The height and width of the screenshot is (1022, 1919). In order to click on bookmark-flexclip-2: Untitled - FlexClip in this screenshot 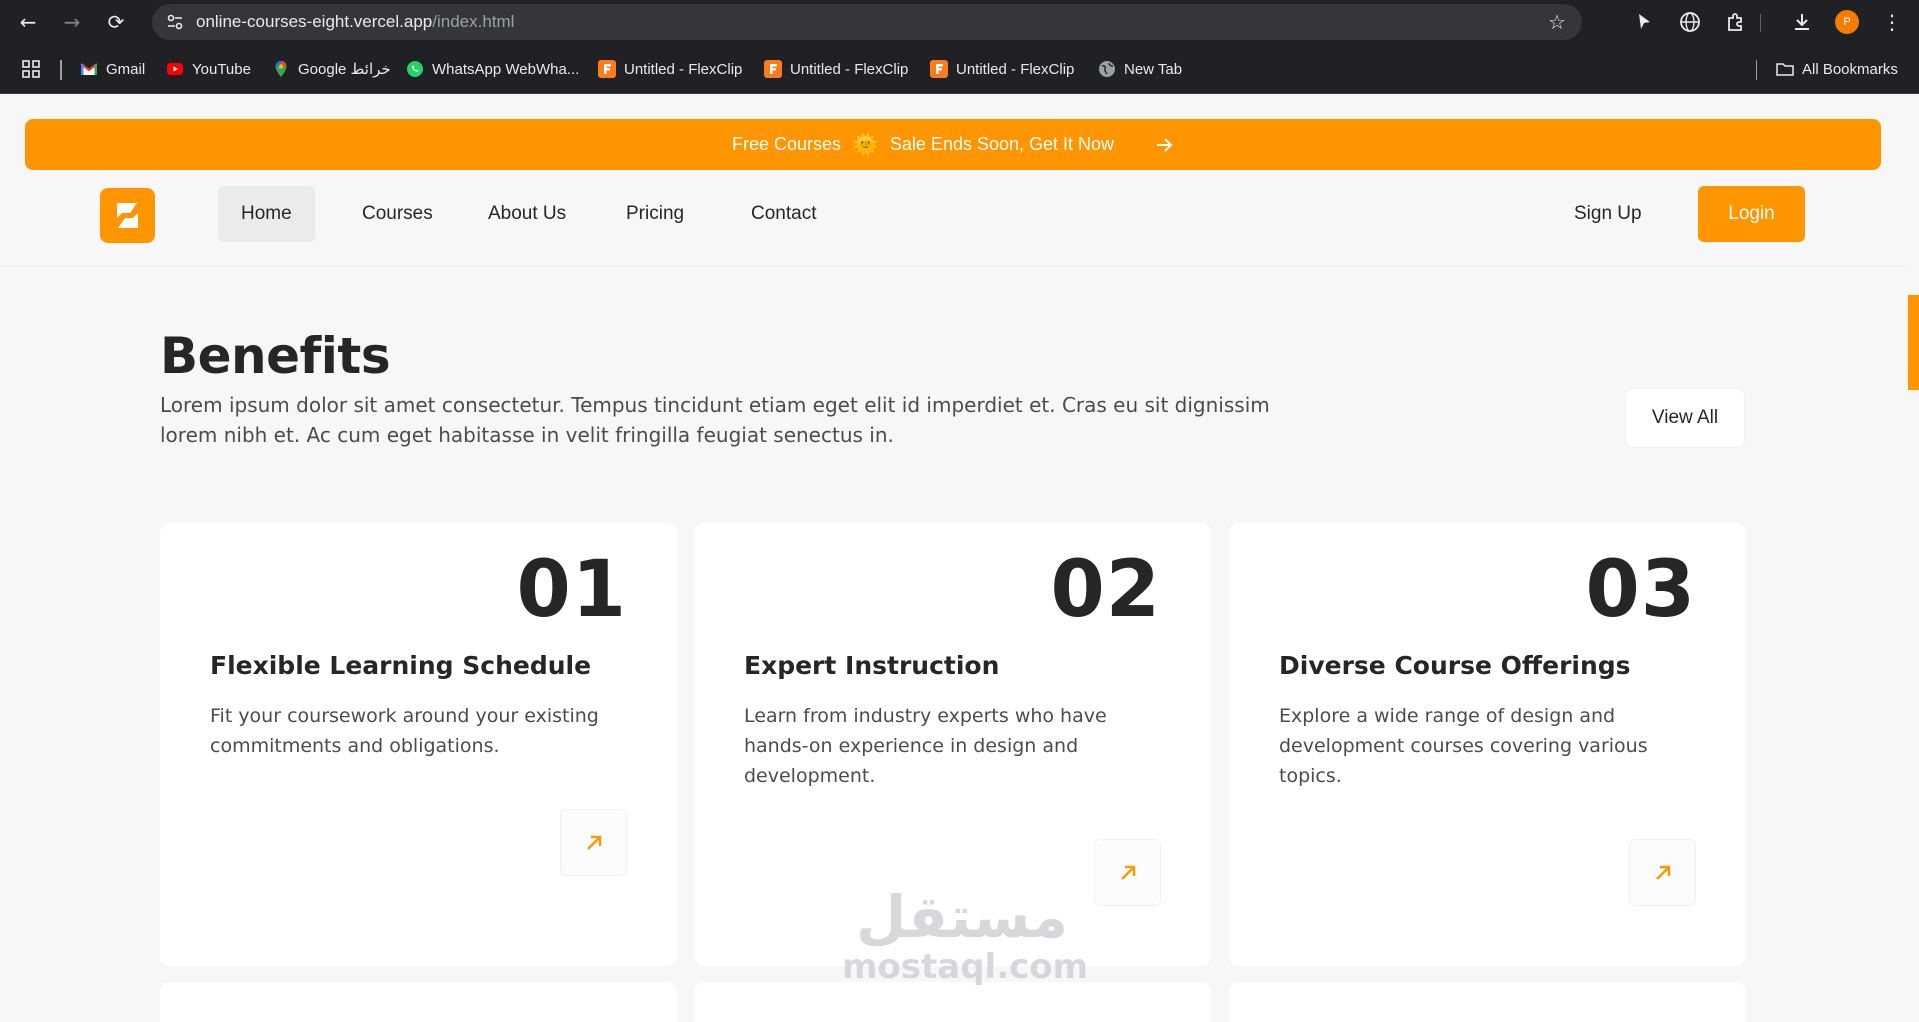, I will do `click(836, 69)`.